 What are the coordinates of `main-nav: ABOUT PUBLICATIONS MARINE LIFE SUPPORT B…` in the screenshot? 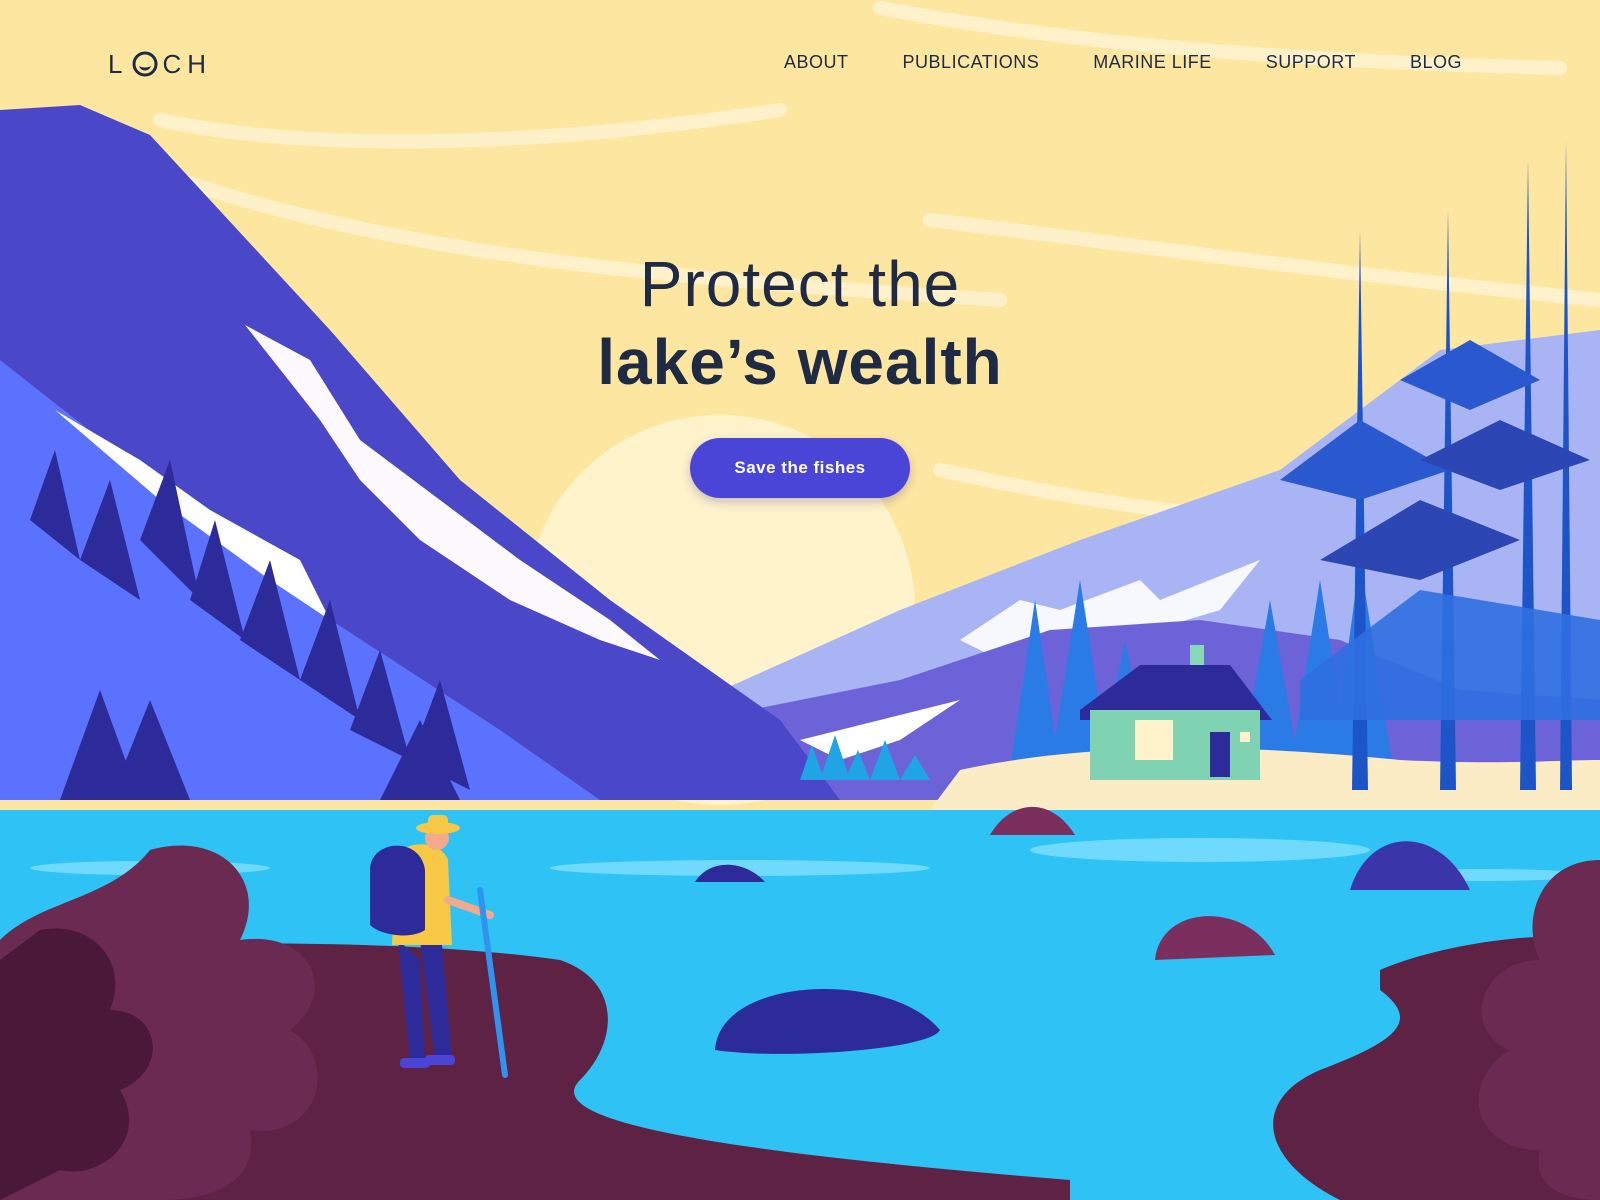 It's located at (1123, 62).